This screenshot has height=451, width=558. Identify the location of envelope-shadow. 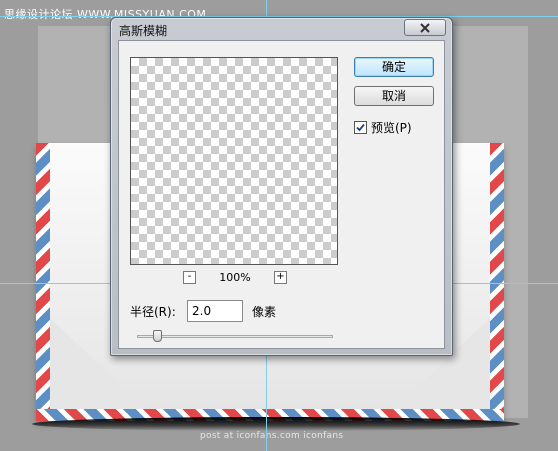
(276, 424).